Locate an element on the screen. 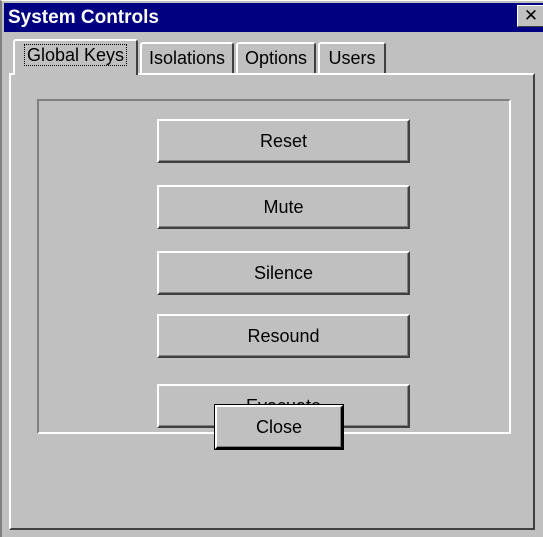 The width and height of the screenshot is (543, 537). tab-label: Users is located at coordinates (352, 58).